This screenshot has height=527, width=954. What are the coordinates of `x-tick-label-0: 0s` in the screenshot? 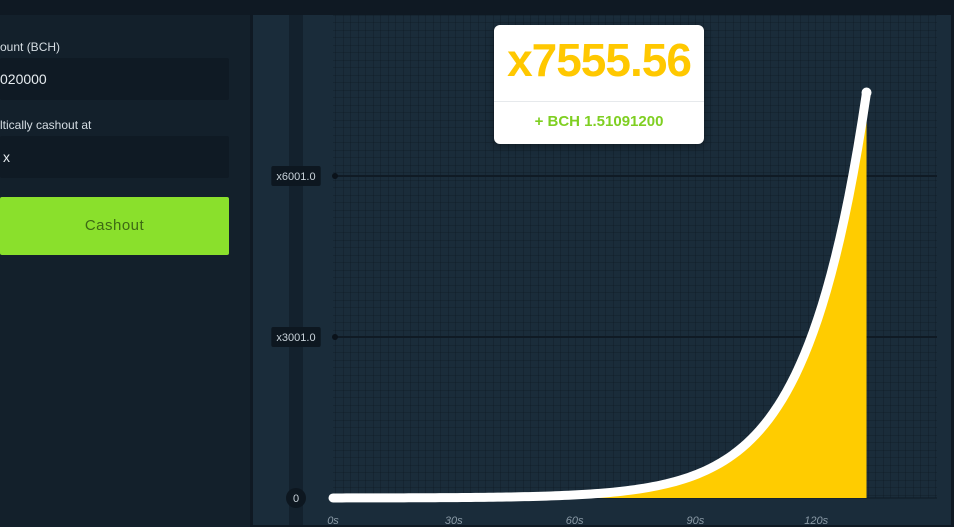 It's located at (333, 520).